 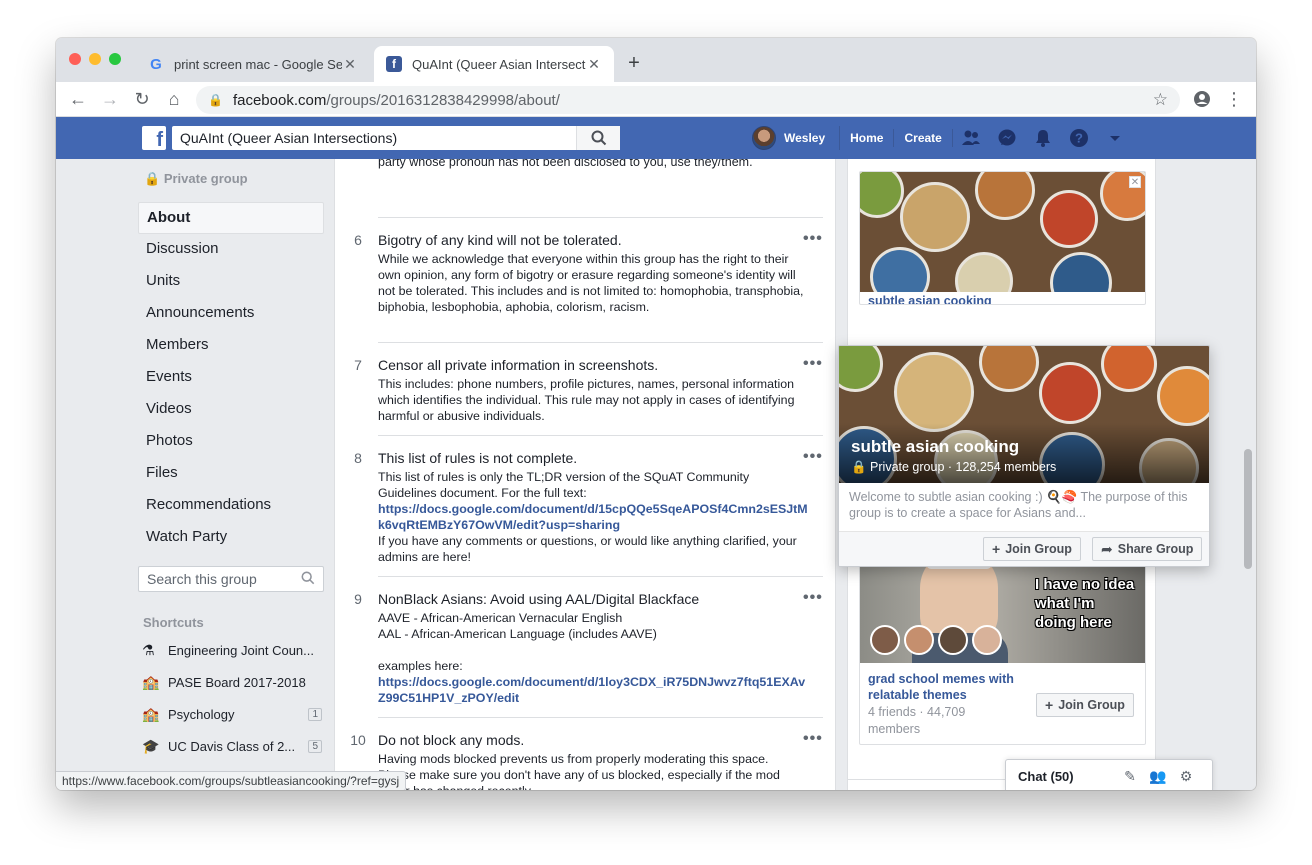 I want to click on minimize-window-button, so click(x=95, y=59).